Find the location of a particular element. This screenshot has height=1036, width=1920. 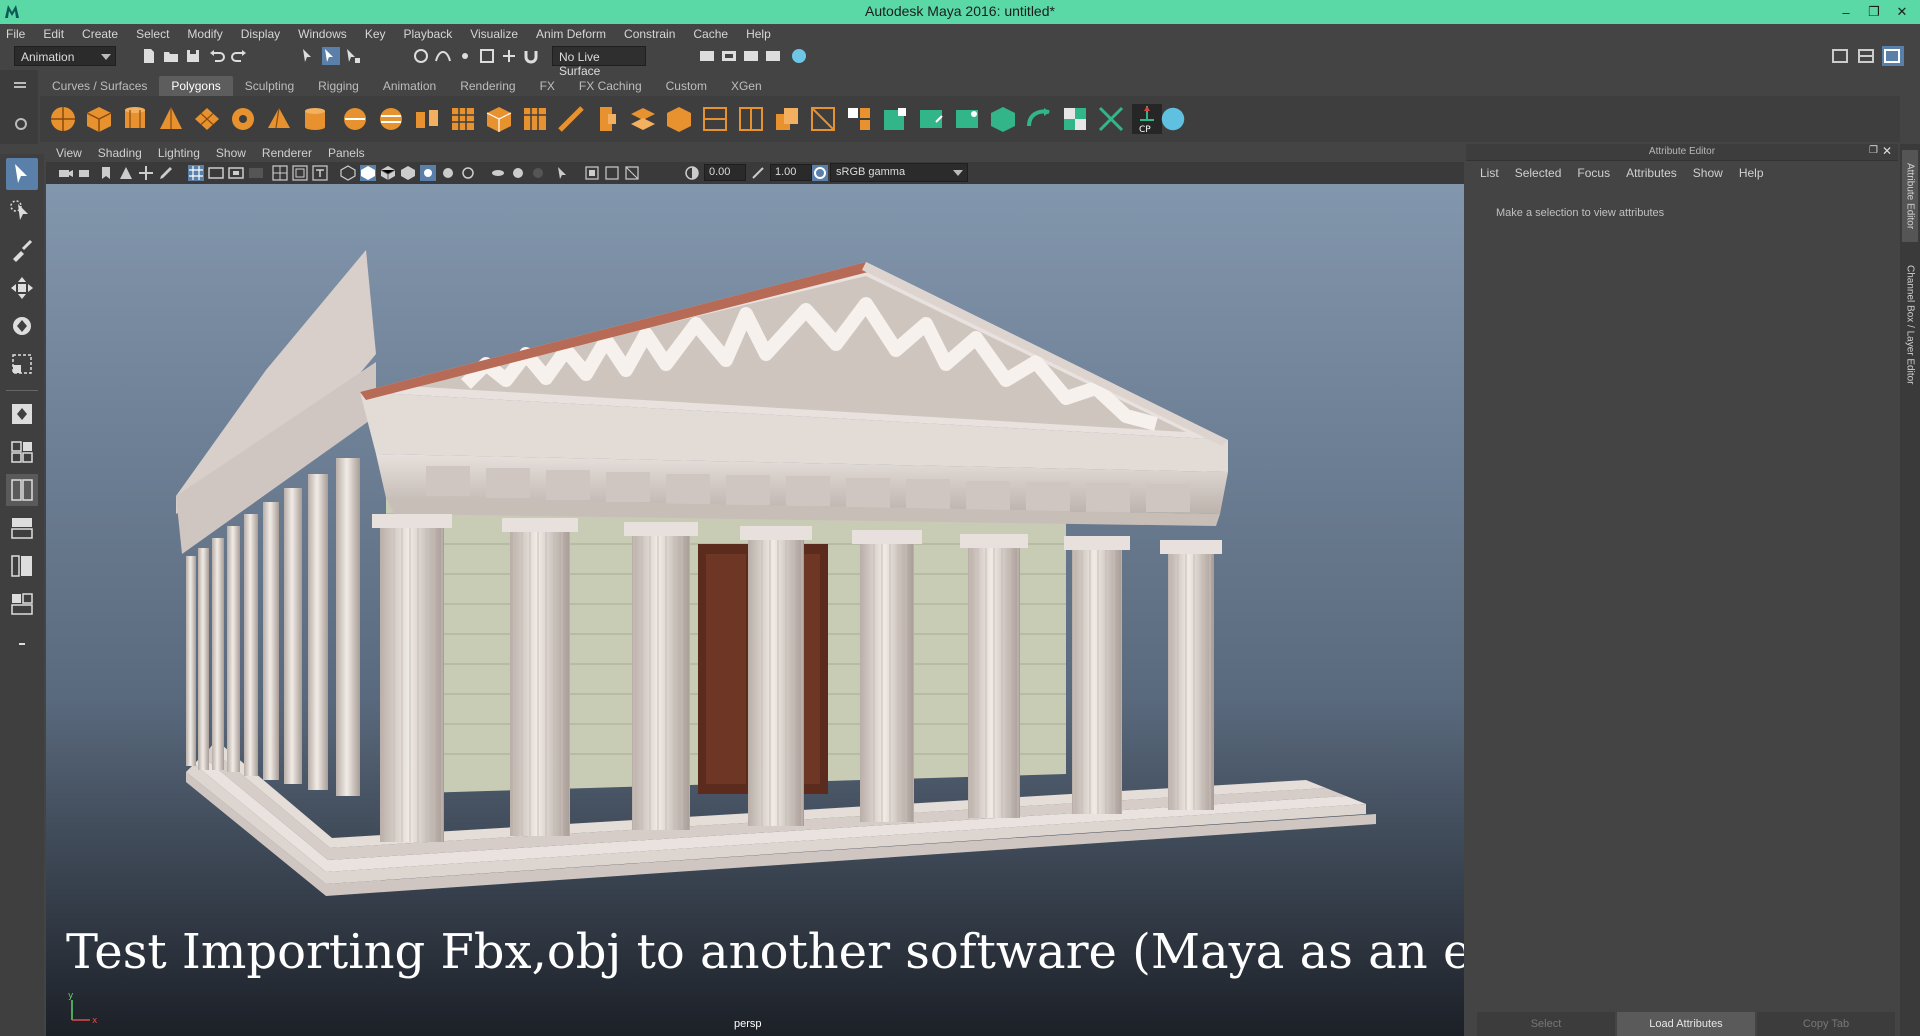

tab-polygons: Polygons is located at coordinates (196, 86).